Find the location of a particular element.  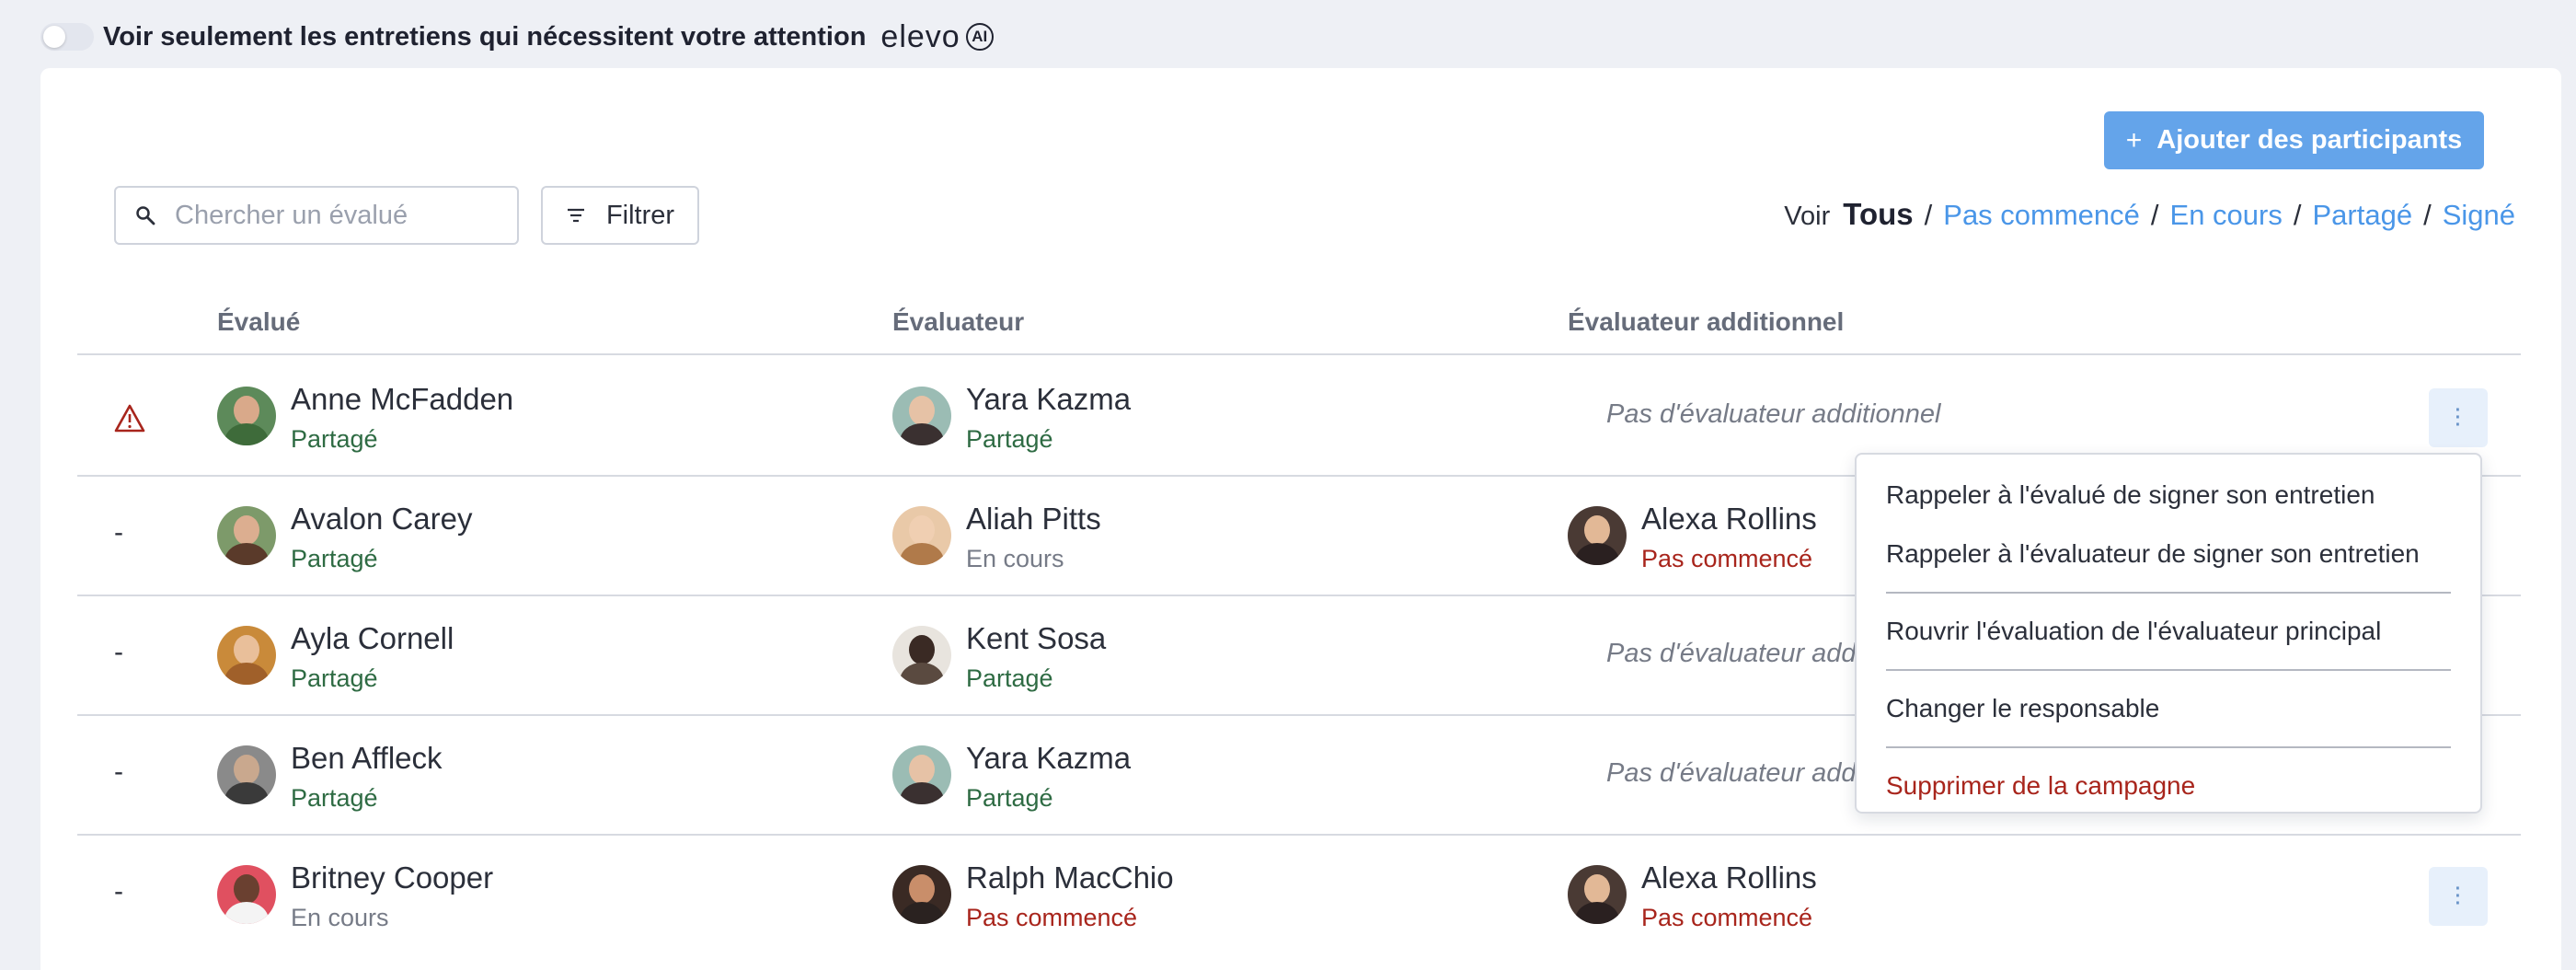

warning-icon is located at coordinates (129, 418).